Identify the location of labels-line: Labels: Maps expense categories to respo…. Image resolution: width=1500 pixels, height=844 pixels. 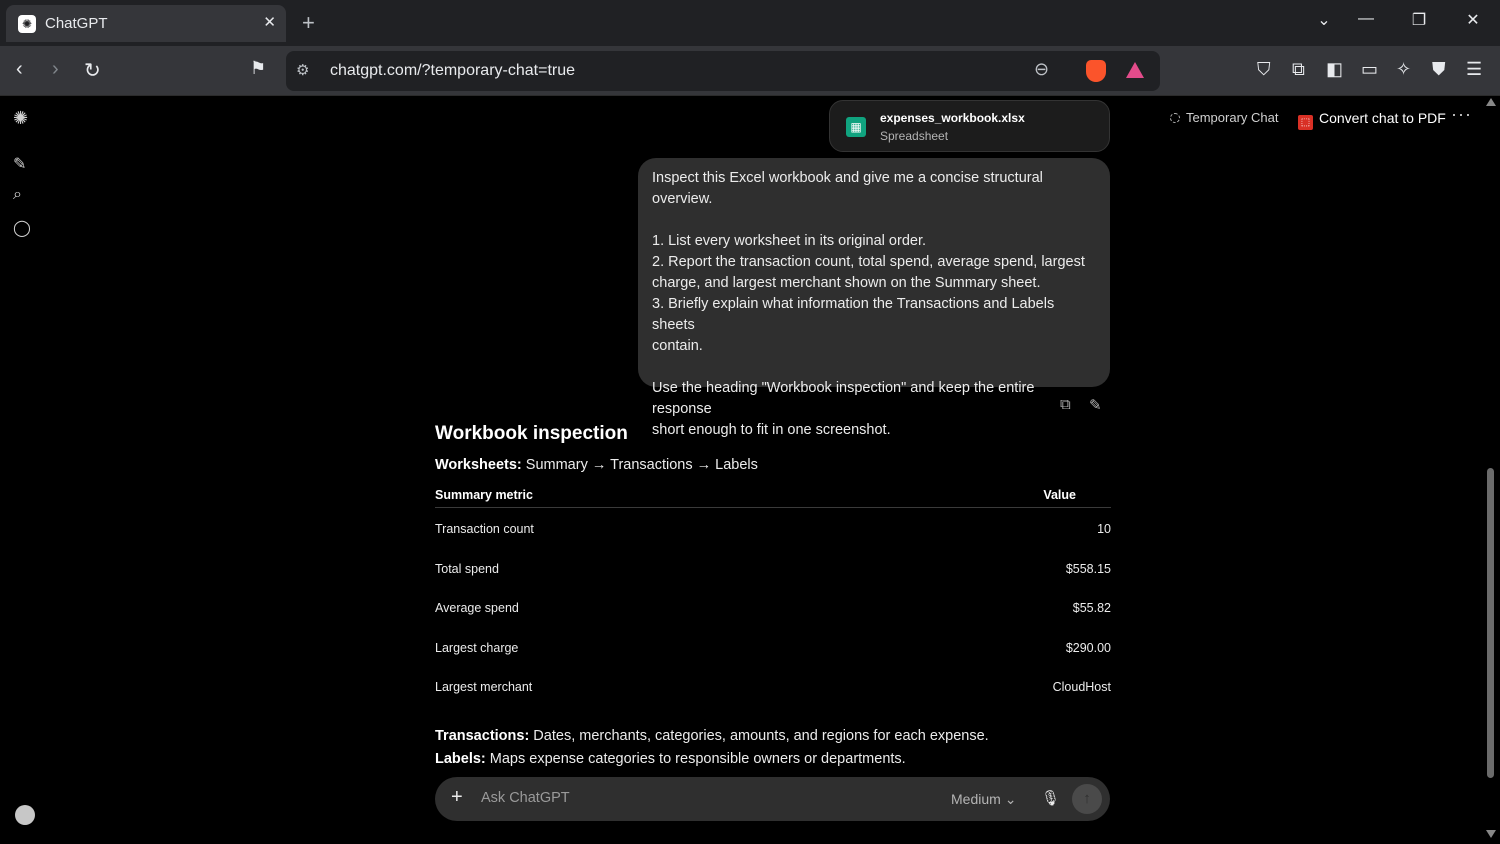
(670, 759).